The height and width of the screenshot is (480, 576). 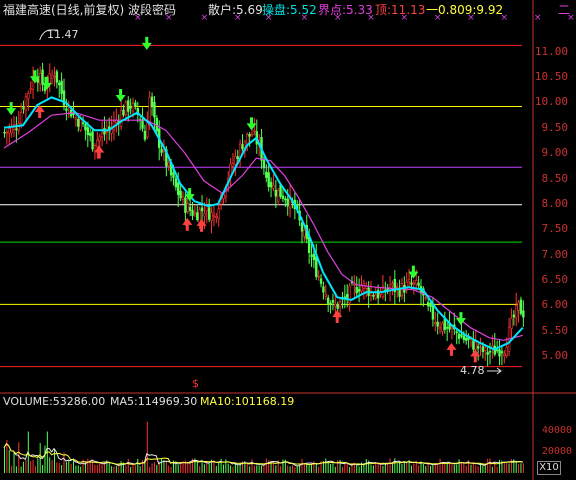 What do you see at coordinates (556, 451) in the screenshot?
I see `volume-tick-label: 20000` at bounding box center [556, 451].